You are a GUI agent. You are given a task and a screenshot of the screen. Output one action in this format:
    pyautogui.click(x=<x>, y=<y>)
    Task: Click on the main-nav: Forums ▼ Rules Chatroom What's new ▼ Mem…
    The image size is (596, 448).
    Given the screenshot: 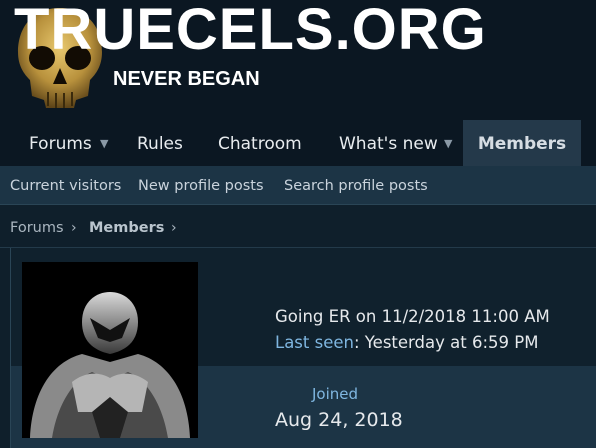 What is the action you would take?
    pyautogui.click(x=298, y=143)
    